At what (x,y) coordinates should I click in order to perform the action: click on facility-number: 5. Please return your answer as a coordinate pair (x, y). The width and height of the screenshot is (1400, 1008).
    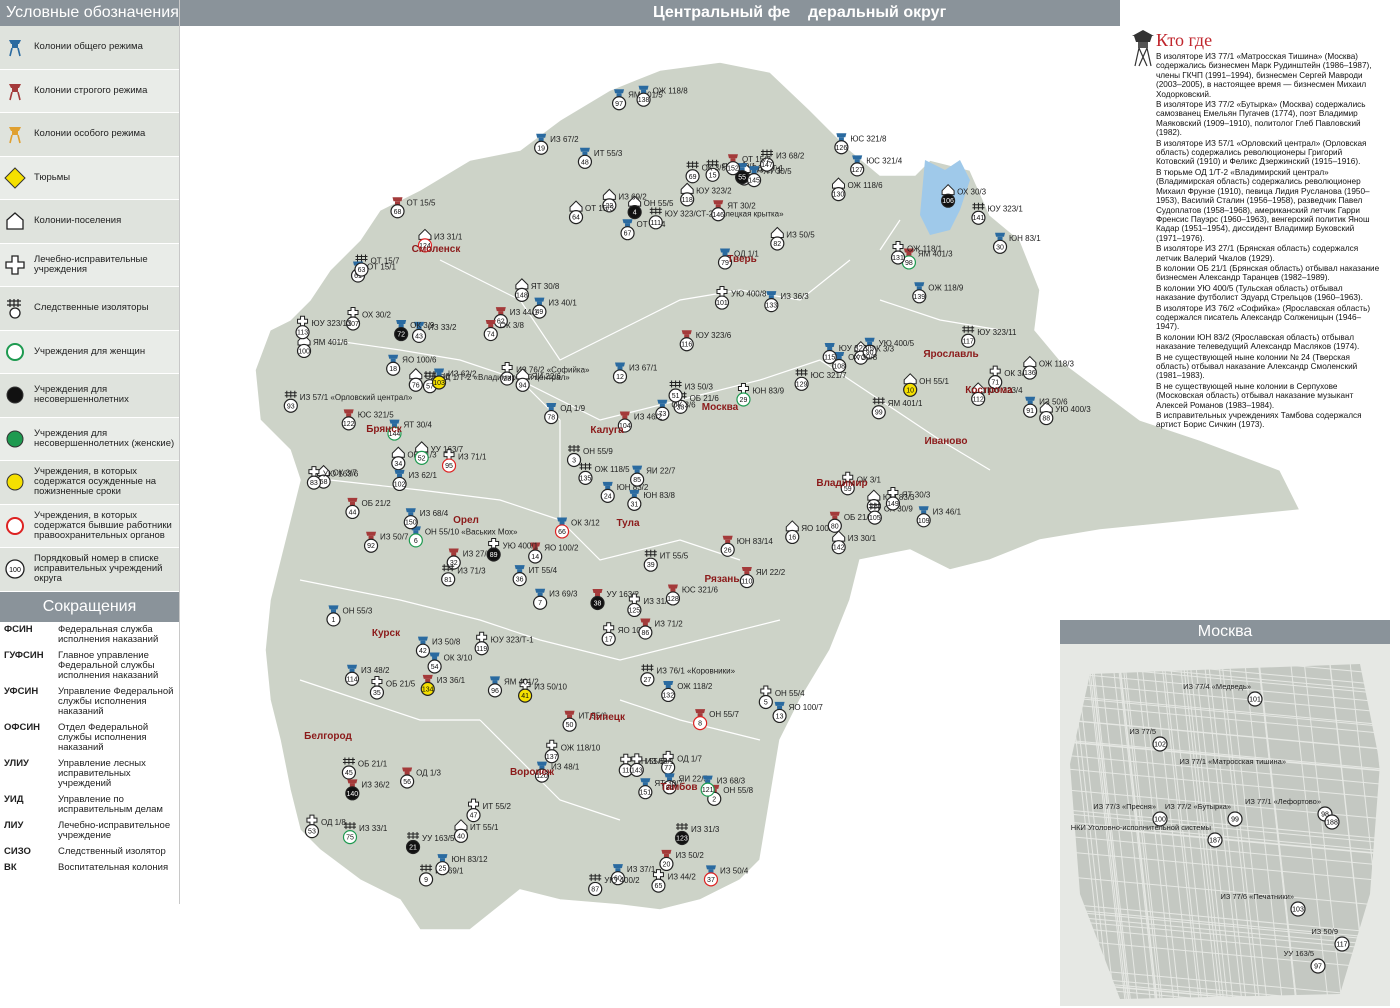
    Looking at the image, I should click on (766, 702).